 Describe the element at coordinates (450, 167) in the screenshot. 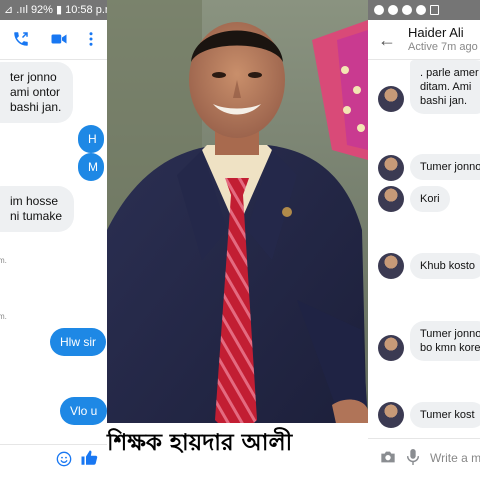

I see `message-text: Tumer jonno` at that location.